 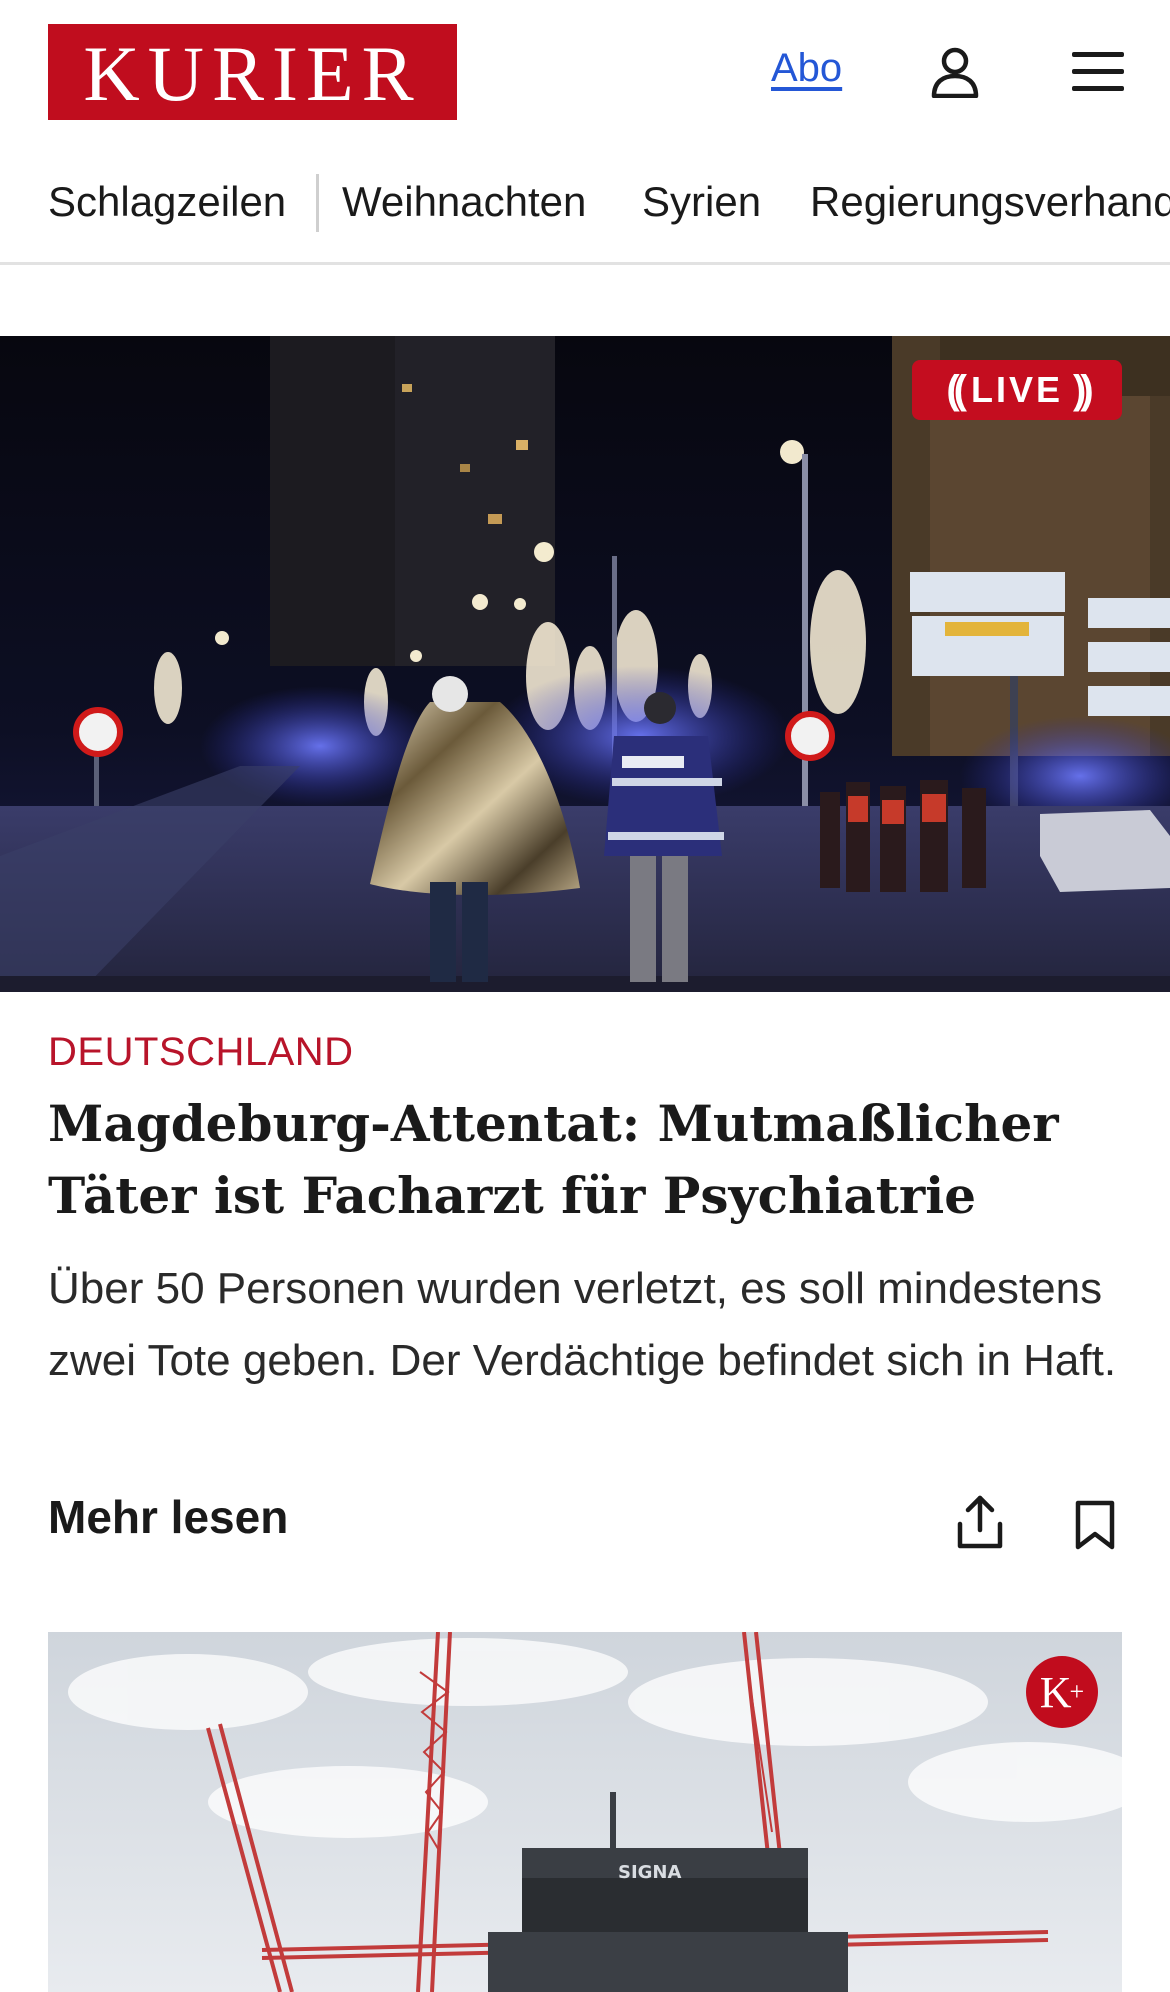 I want to click on kplus-plus: +, so click(x=1077, y=1691).